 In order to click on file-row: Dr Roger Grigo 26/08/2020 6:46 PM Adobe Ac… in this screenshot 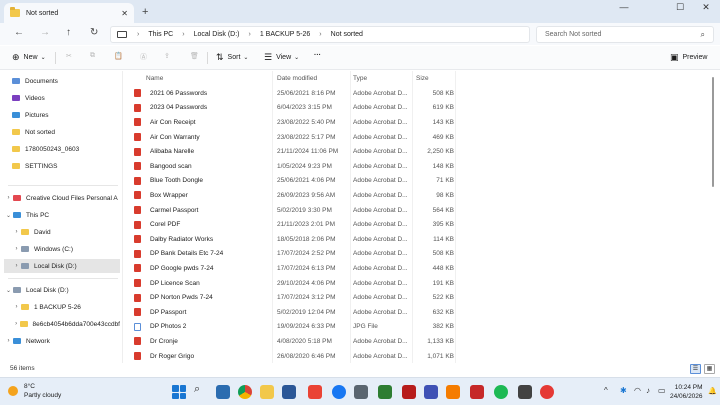, I will do `click(294, 356)`.